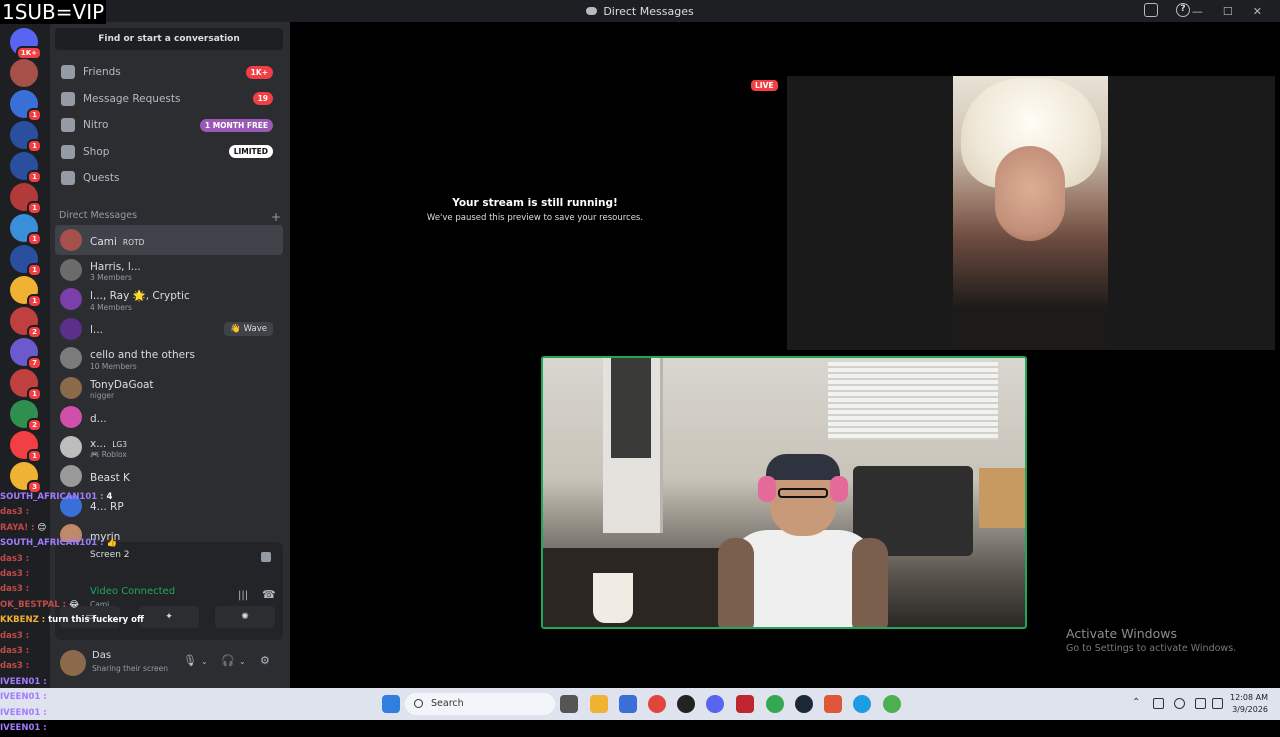 This screenshot has width=1280, height=737. Describe the element at coordinates (833, 704) in the screenshot. I see `app-icon` at that location.